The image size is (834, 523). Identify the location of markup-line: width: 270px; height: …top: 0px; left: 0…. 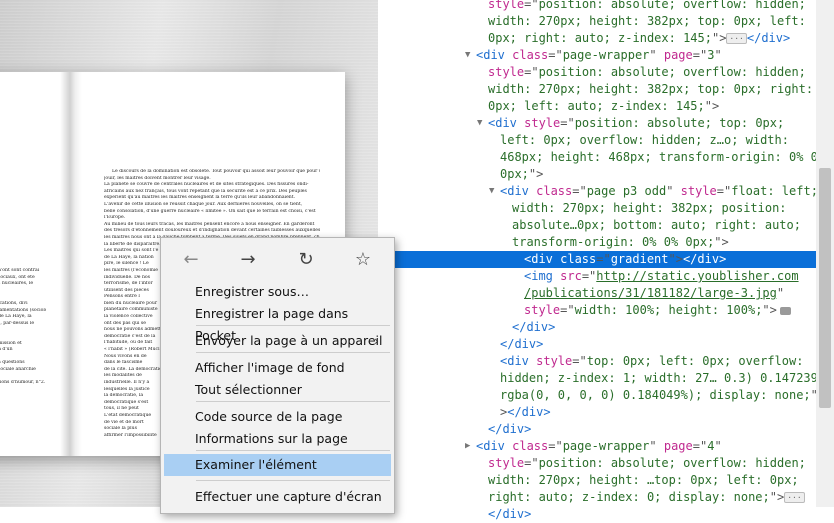
(643, 480).